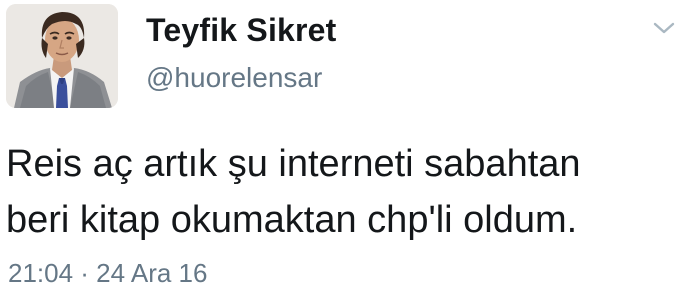 The height and width of the screenshot is (296, 690). Describe the element at coordinates (234, 78) in the screenshot. I see `author-handle: @huorelensar` at that location.